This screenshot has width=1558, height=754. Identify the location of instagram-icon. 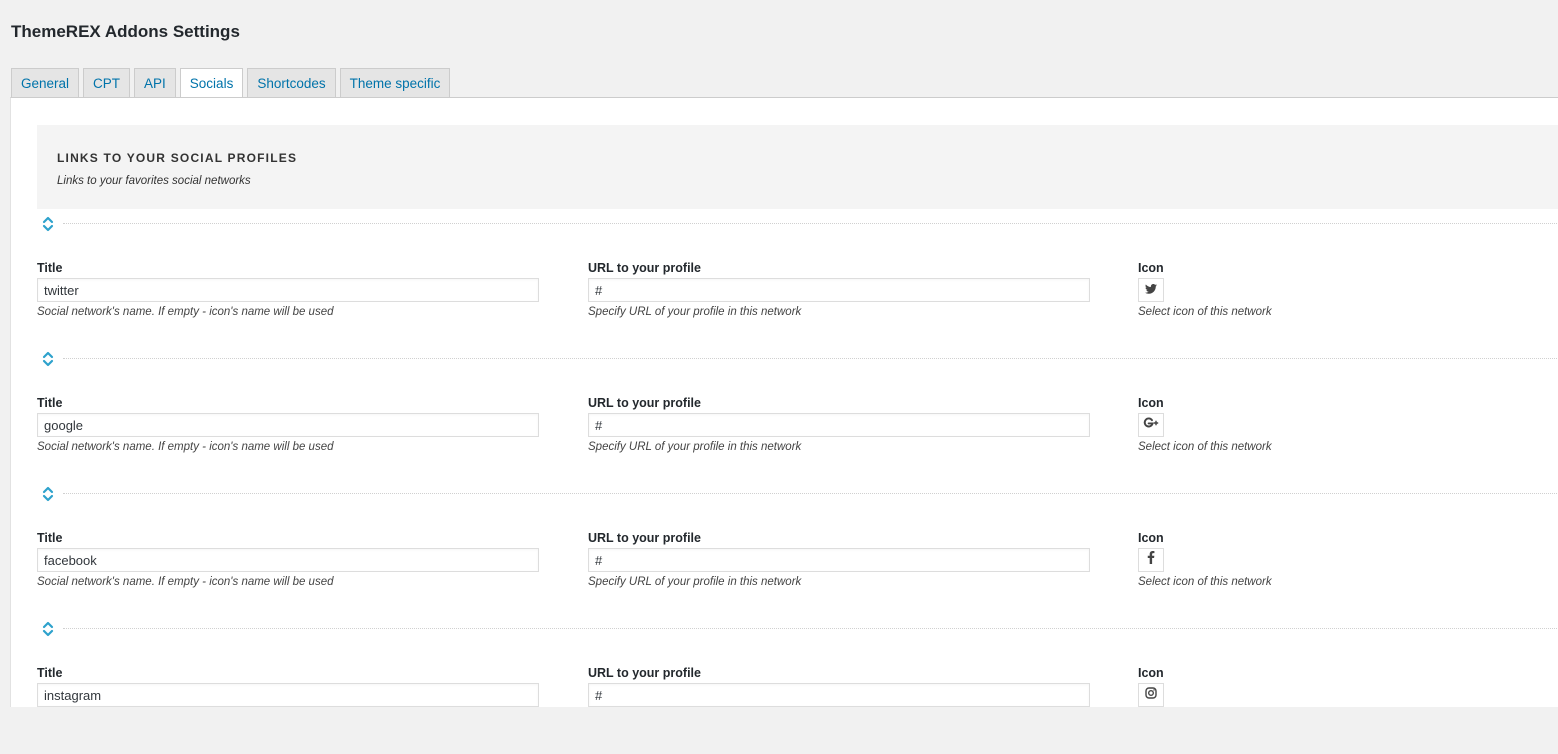
(1151, 695).